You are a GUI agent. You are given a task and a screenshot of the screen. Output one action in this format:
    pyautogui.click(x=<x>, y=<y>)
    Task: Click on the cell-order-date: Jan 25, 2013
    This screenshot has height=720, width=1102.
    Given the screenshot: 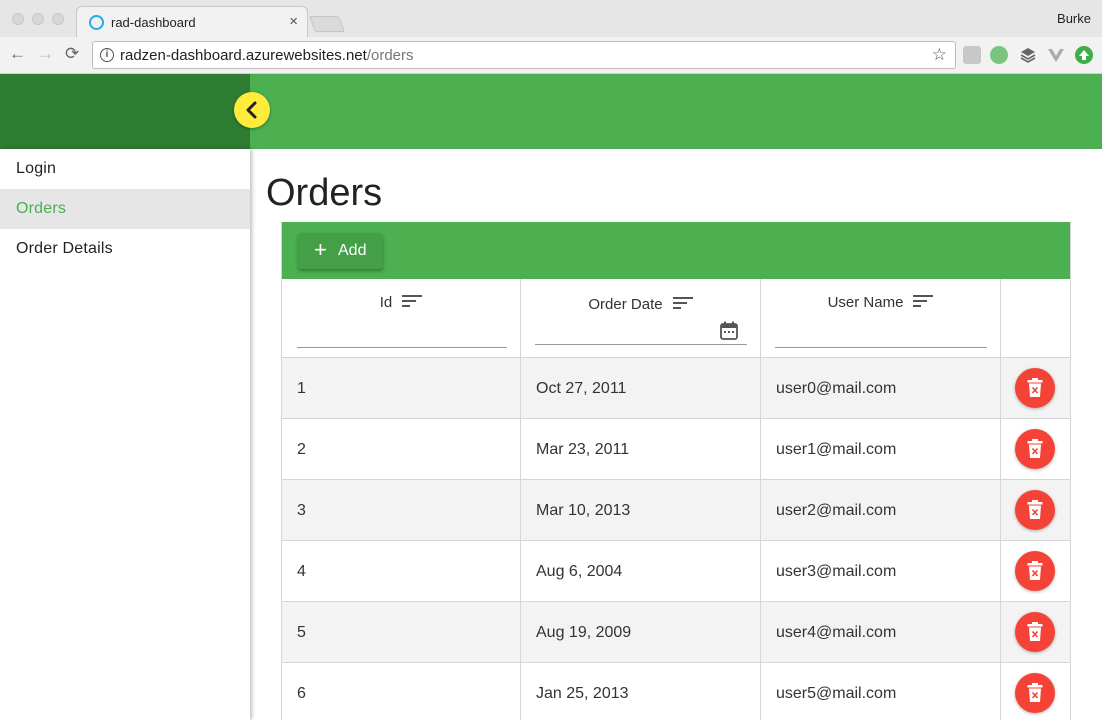 What is the action you would take?
    pyautogui.click(x=641, y=691)
    